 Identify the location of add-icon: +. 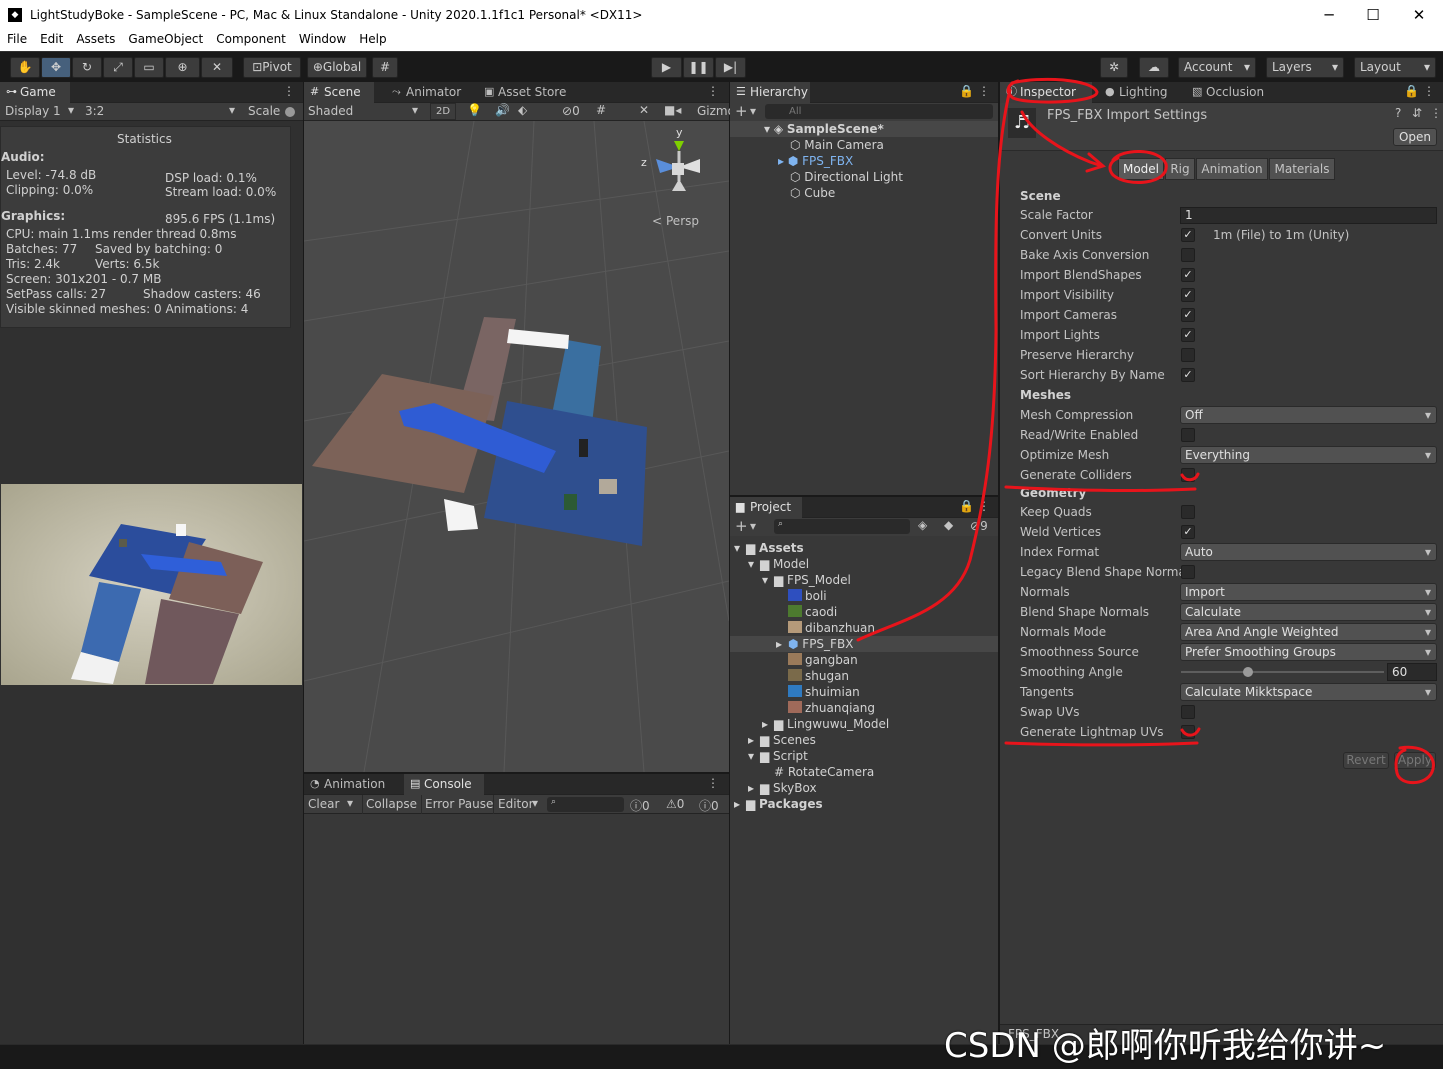
(741, 526).